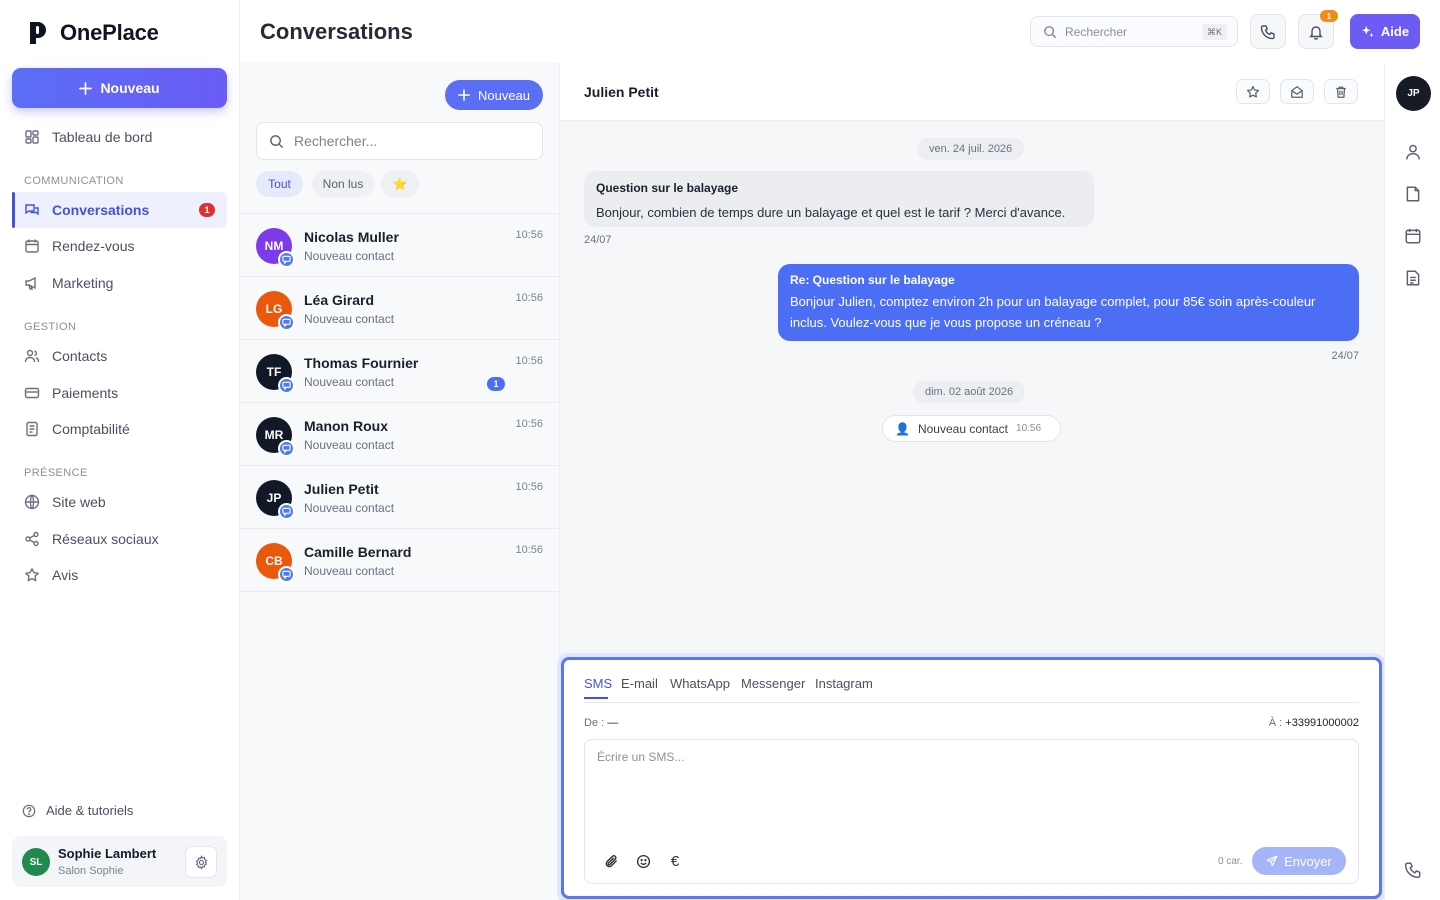 Image resolution: width=1440 pixels, height=900 pixels. Describe the element at coordinates (276, 141) in the screenshot. I see `search-icon` at that location.